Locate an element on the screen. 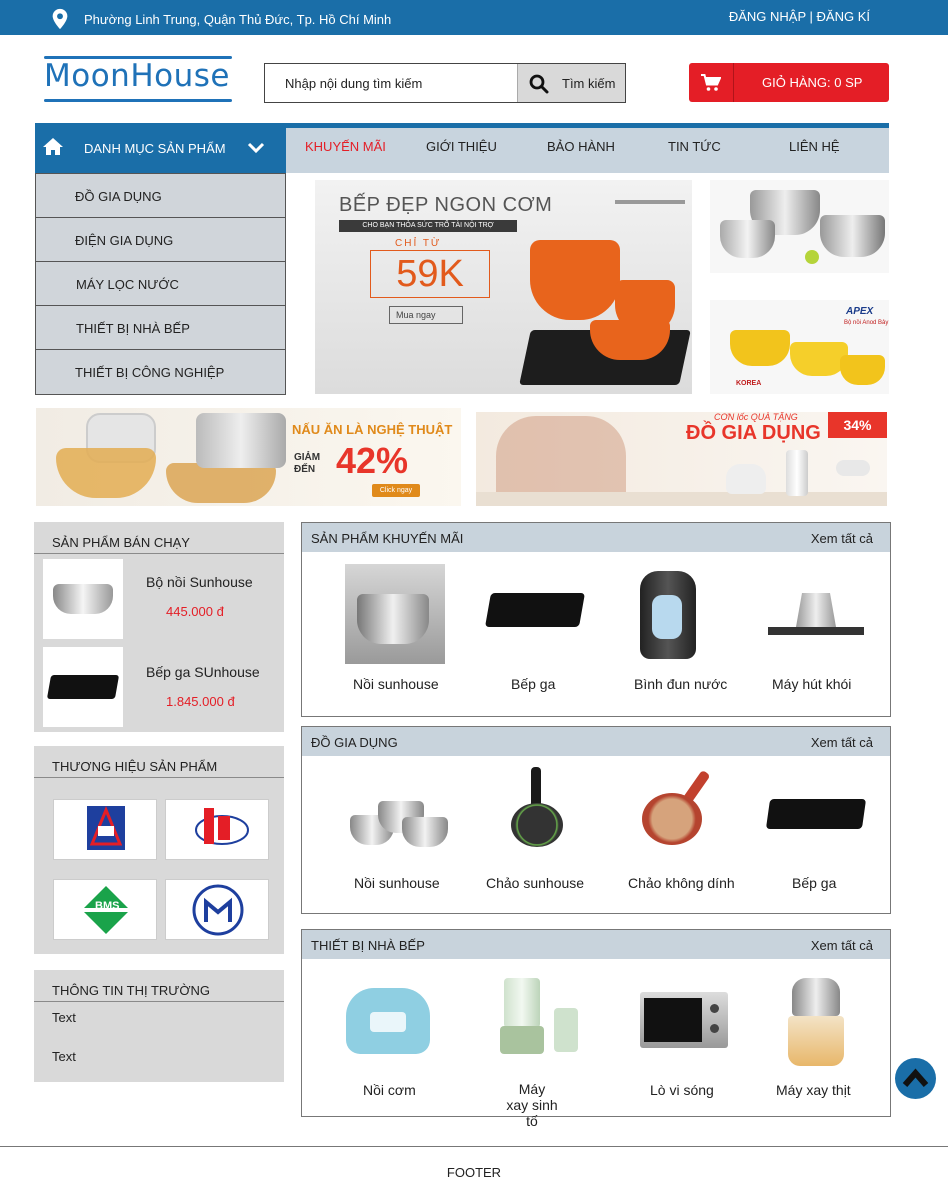  cart-button: GIỎ HÀNG: 0 SP is located at coordinates (789, 82).